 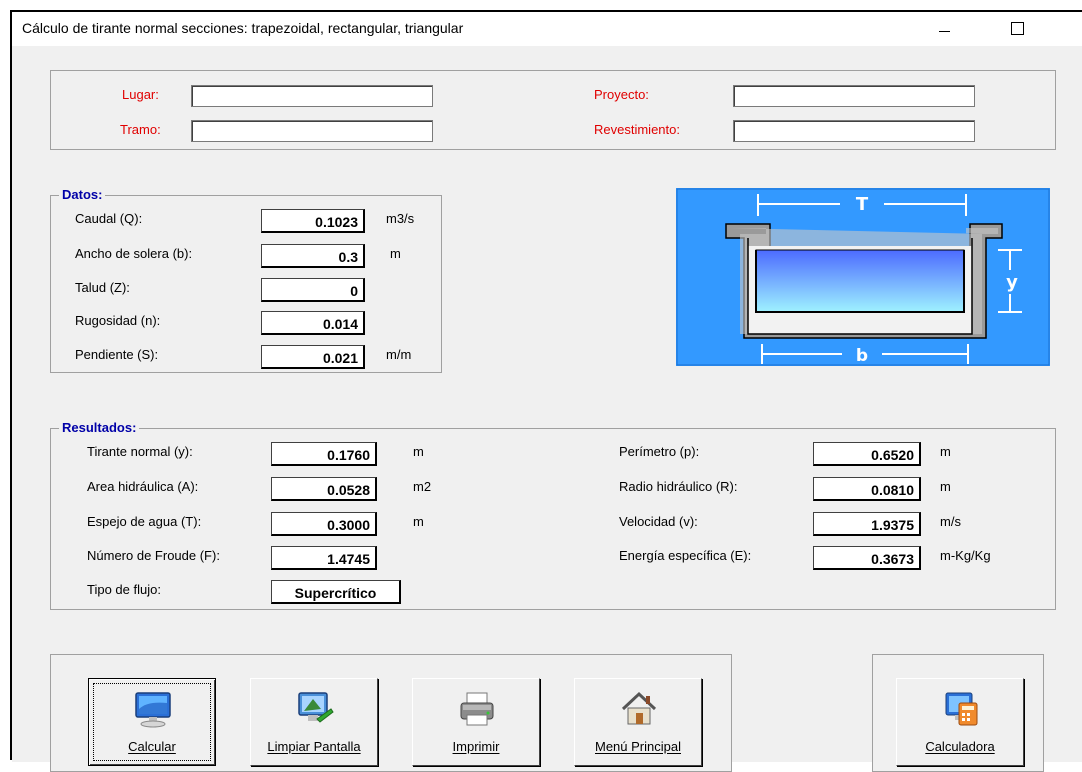 What do you see at coordinates (140, 451) in the screenshot?
I see `tirante-label: Tirante normal (y):` at bounding box center [140, 451].